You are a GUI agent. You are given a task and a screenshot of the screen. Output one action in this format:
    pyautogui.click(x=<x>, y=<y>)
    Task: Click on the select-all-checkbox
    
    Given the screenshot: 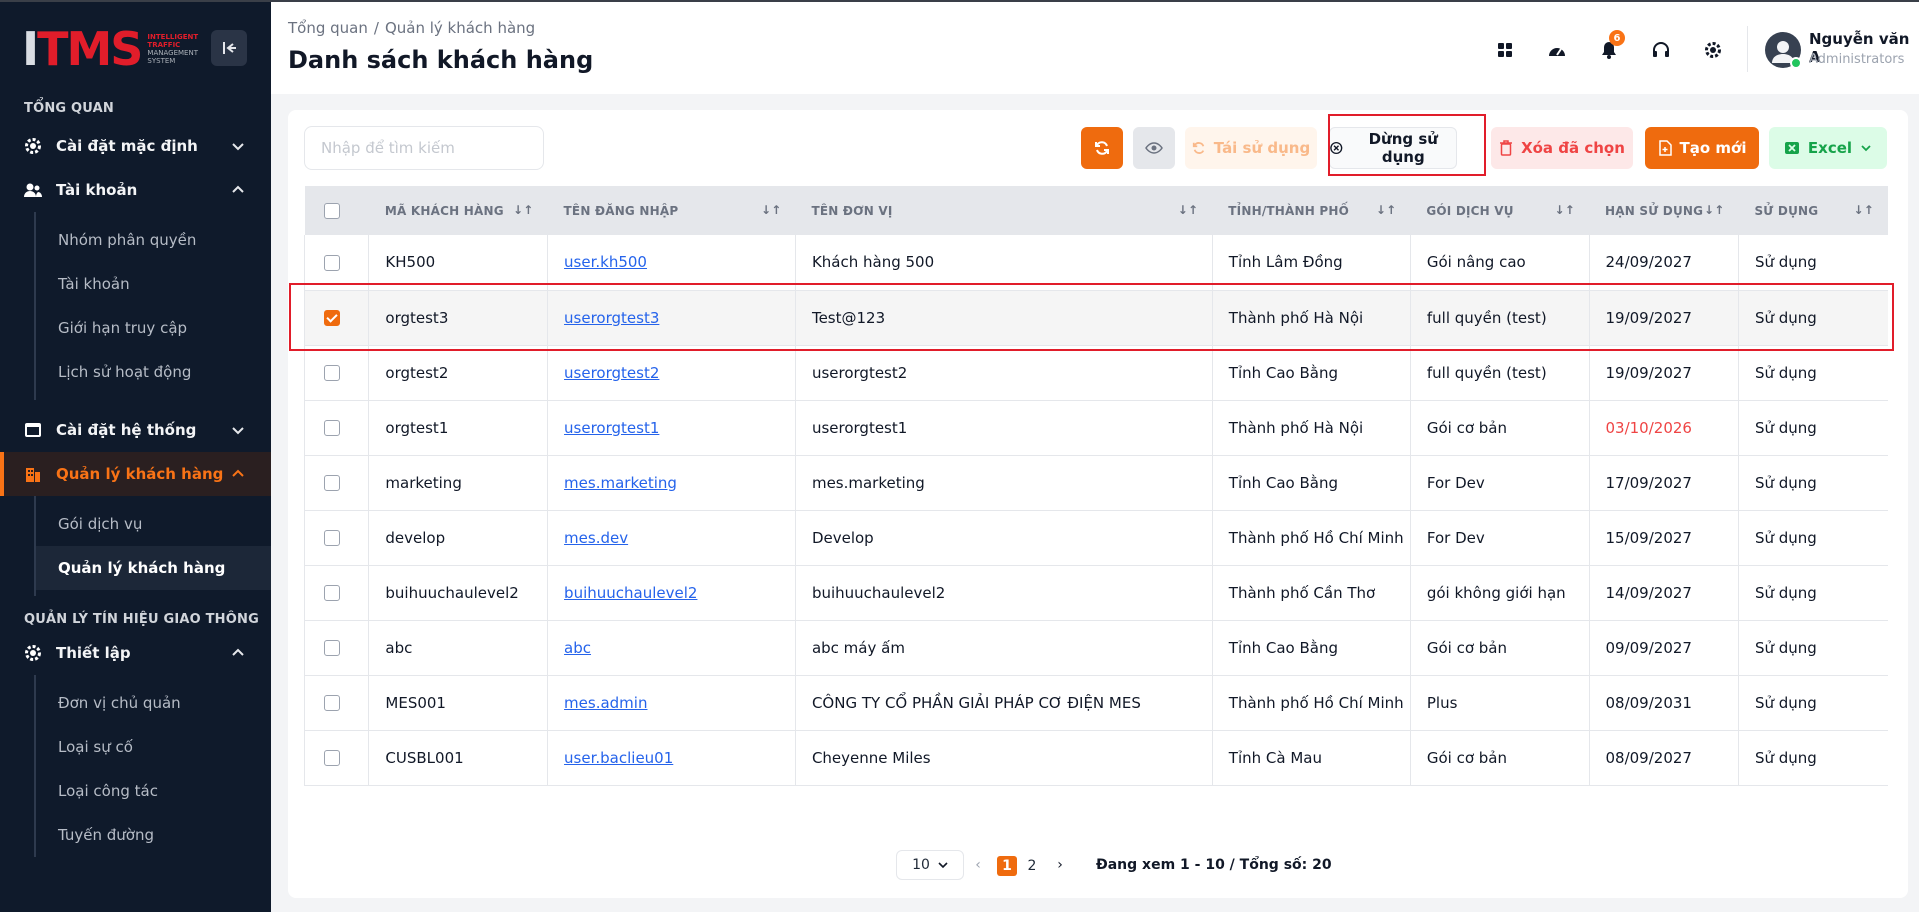 What is the action you would take?
    pyautogui.click(x=331, y=210)
    